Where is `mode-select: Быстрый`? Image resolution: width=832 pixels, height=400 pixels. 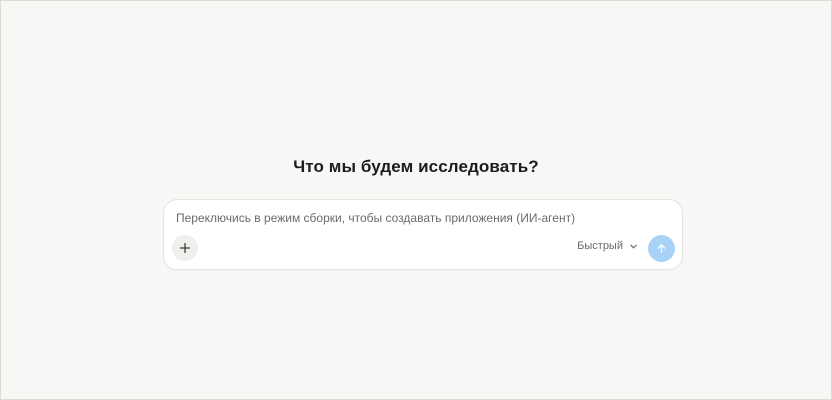 mode-select: Быстрый is located at coordinates (607, 246).